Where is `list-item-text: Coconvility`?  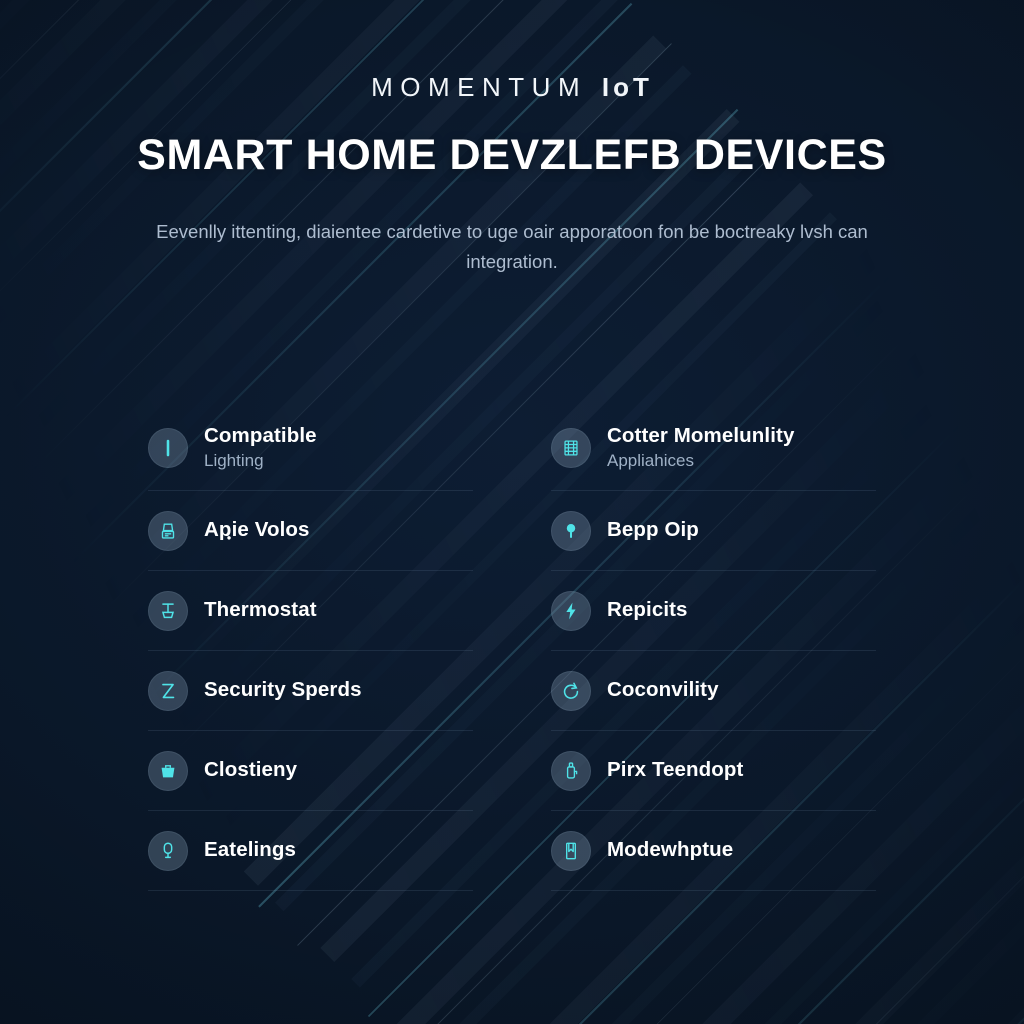
list-item-text: Coconvility is located at coordinates (663, 690).